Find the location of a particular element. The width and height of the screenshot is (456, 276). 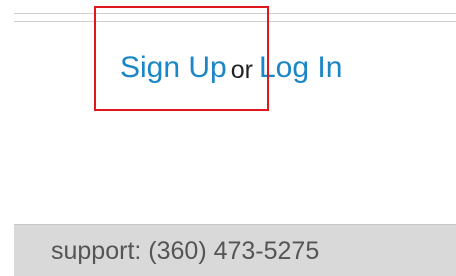

auth-links: Sign Up or Log In is located at coordinates (231, 68).